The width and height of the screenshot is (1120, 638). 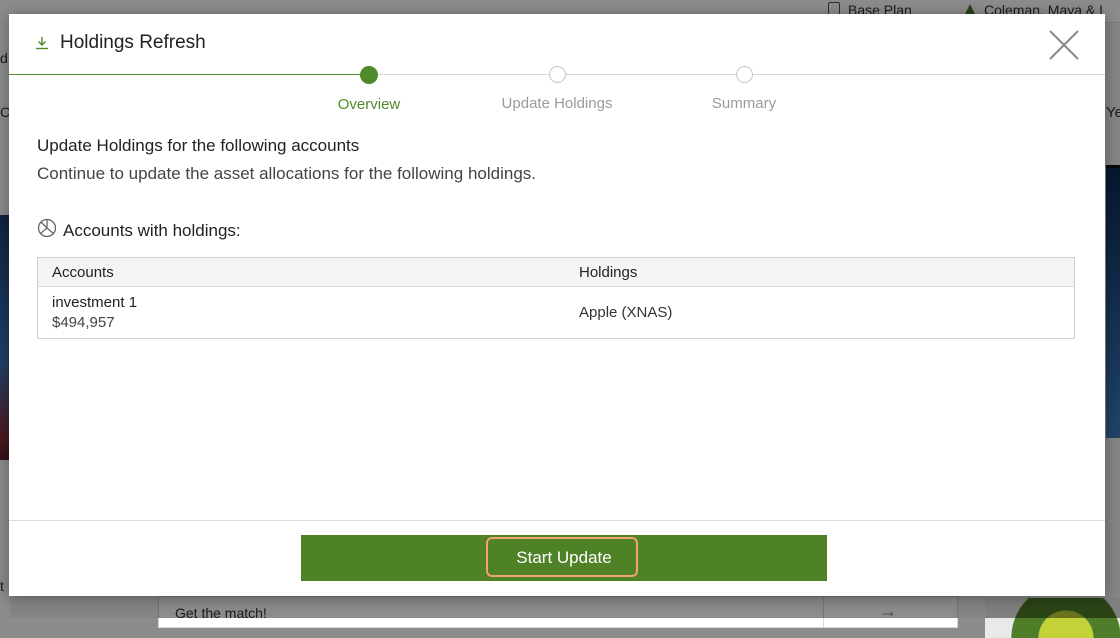 I want to click on progress-stepper: Overview Update Holdings Summary, so click(x=557, y=94).